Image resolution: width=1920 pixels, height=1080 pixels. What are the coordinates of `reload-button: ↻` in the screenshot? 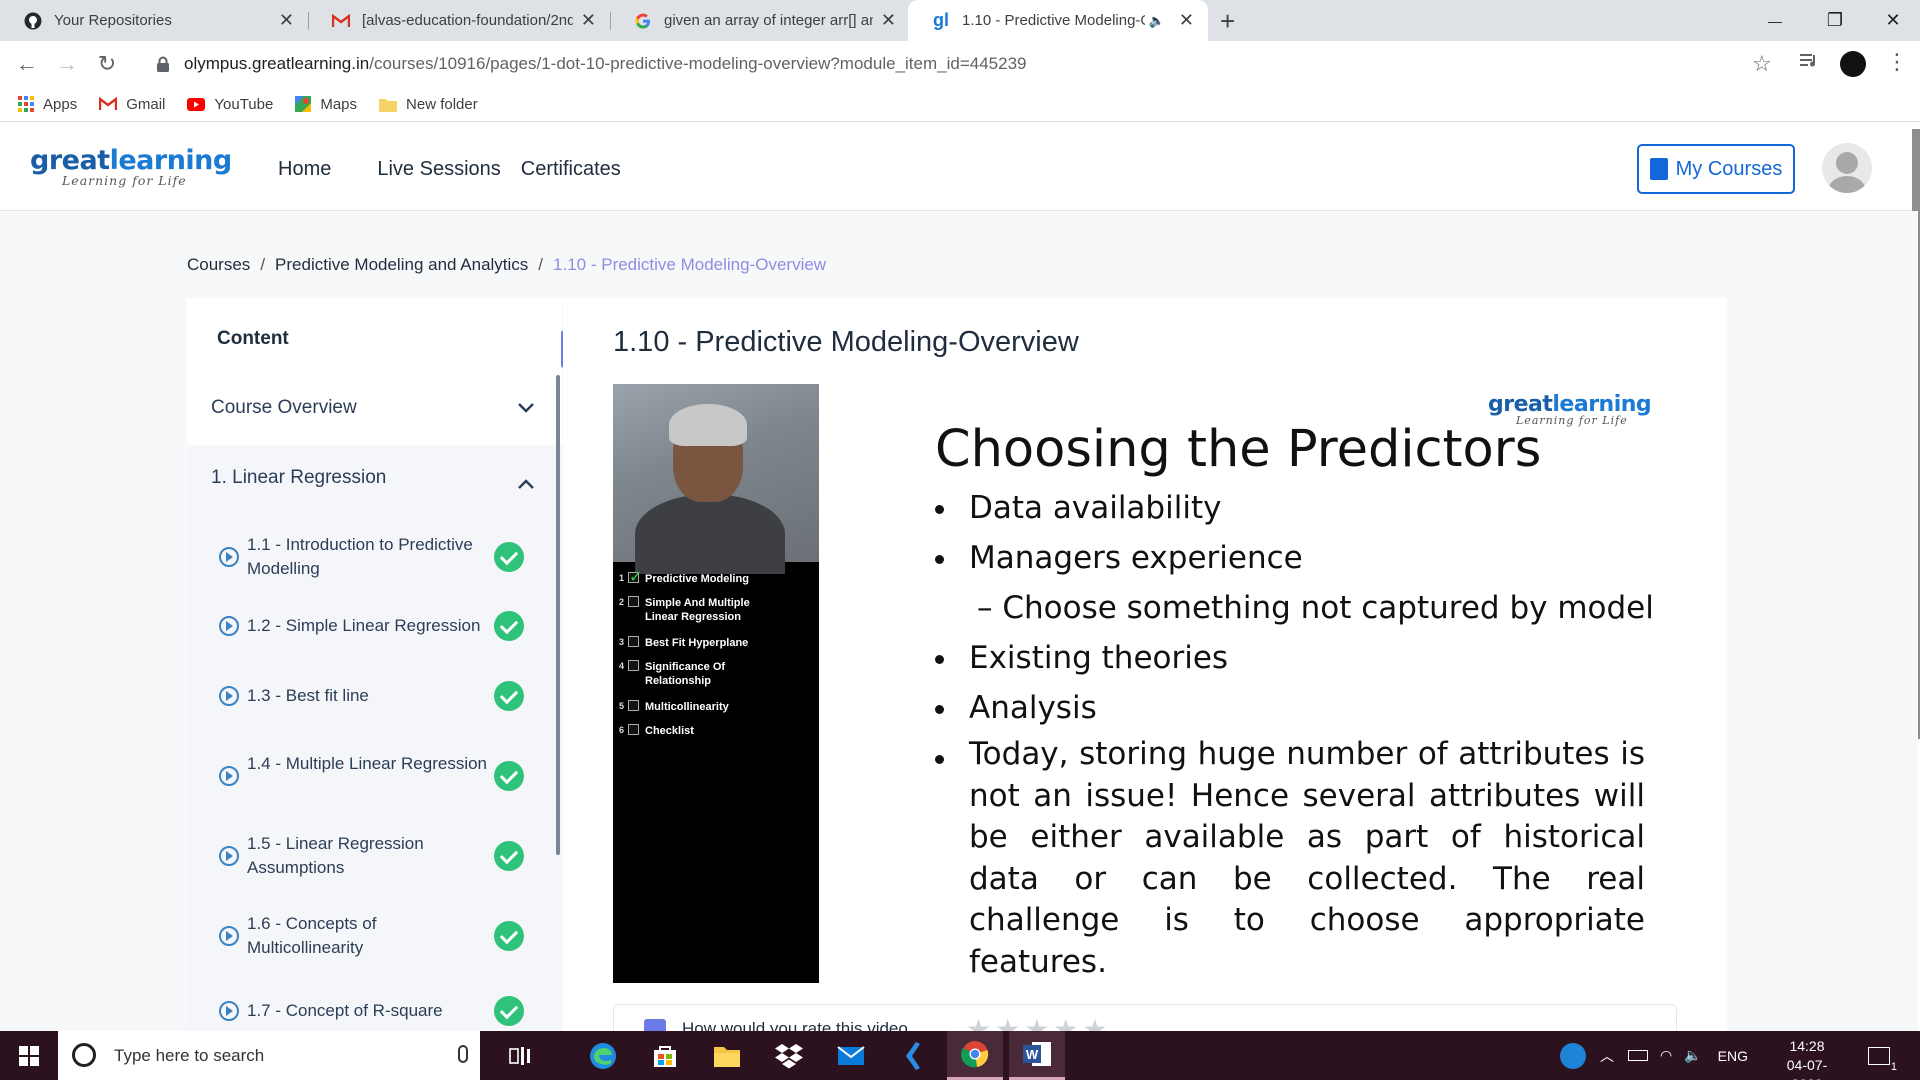 It's located at (107, 64).